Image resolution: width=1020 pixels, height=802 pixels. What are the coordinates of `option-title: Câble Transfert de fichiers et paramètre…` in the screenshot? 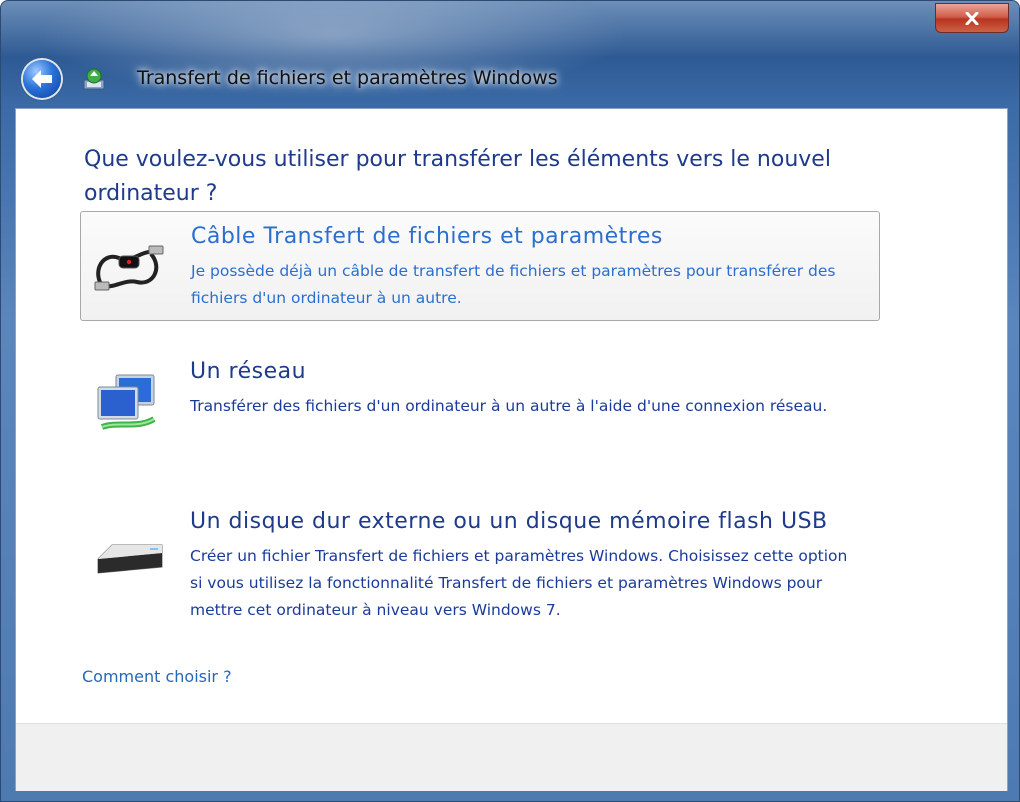 It's located at (427, 236).